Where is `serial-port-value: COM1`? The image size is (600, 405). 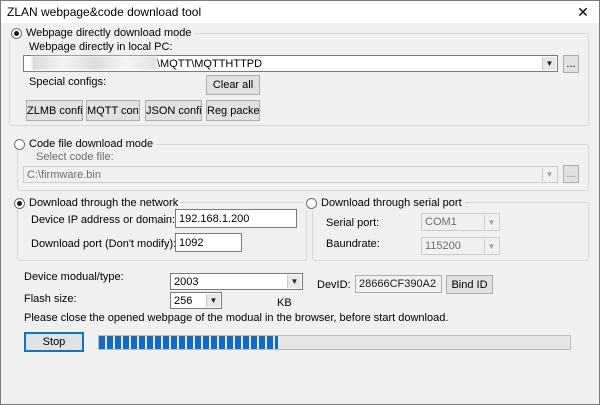
serial-port-value: COM1 is located at coordinates (441, 222).